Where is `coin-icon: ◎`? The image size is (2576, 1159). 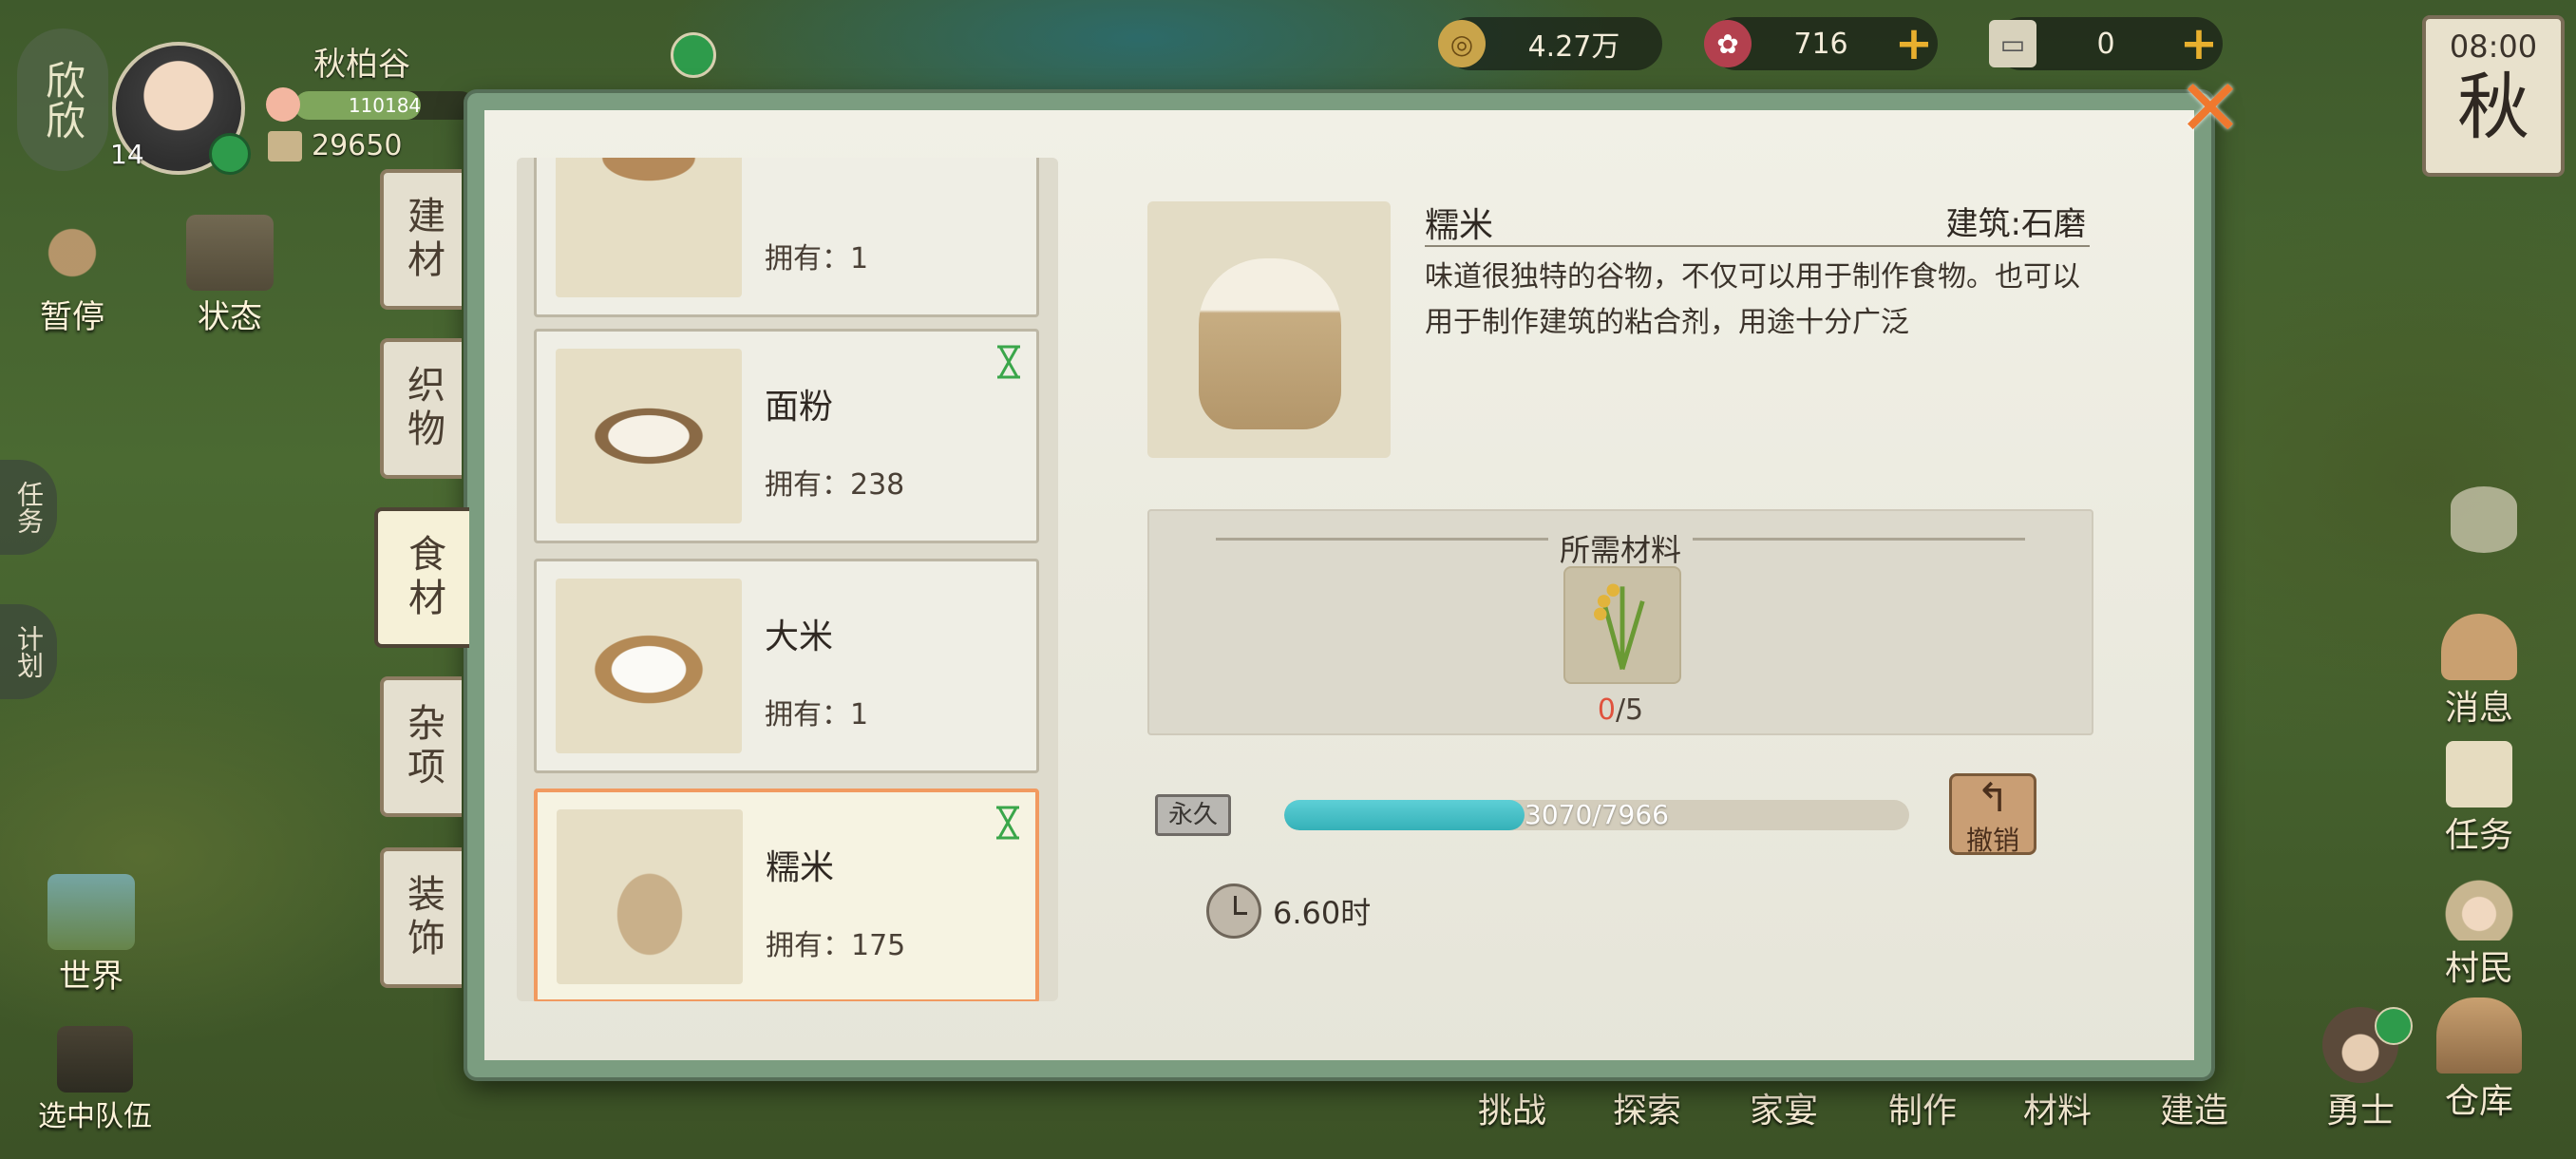
coin-icon: ◎ is located at coordinates (1462, 43).